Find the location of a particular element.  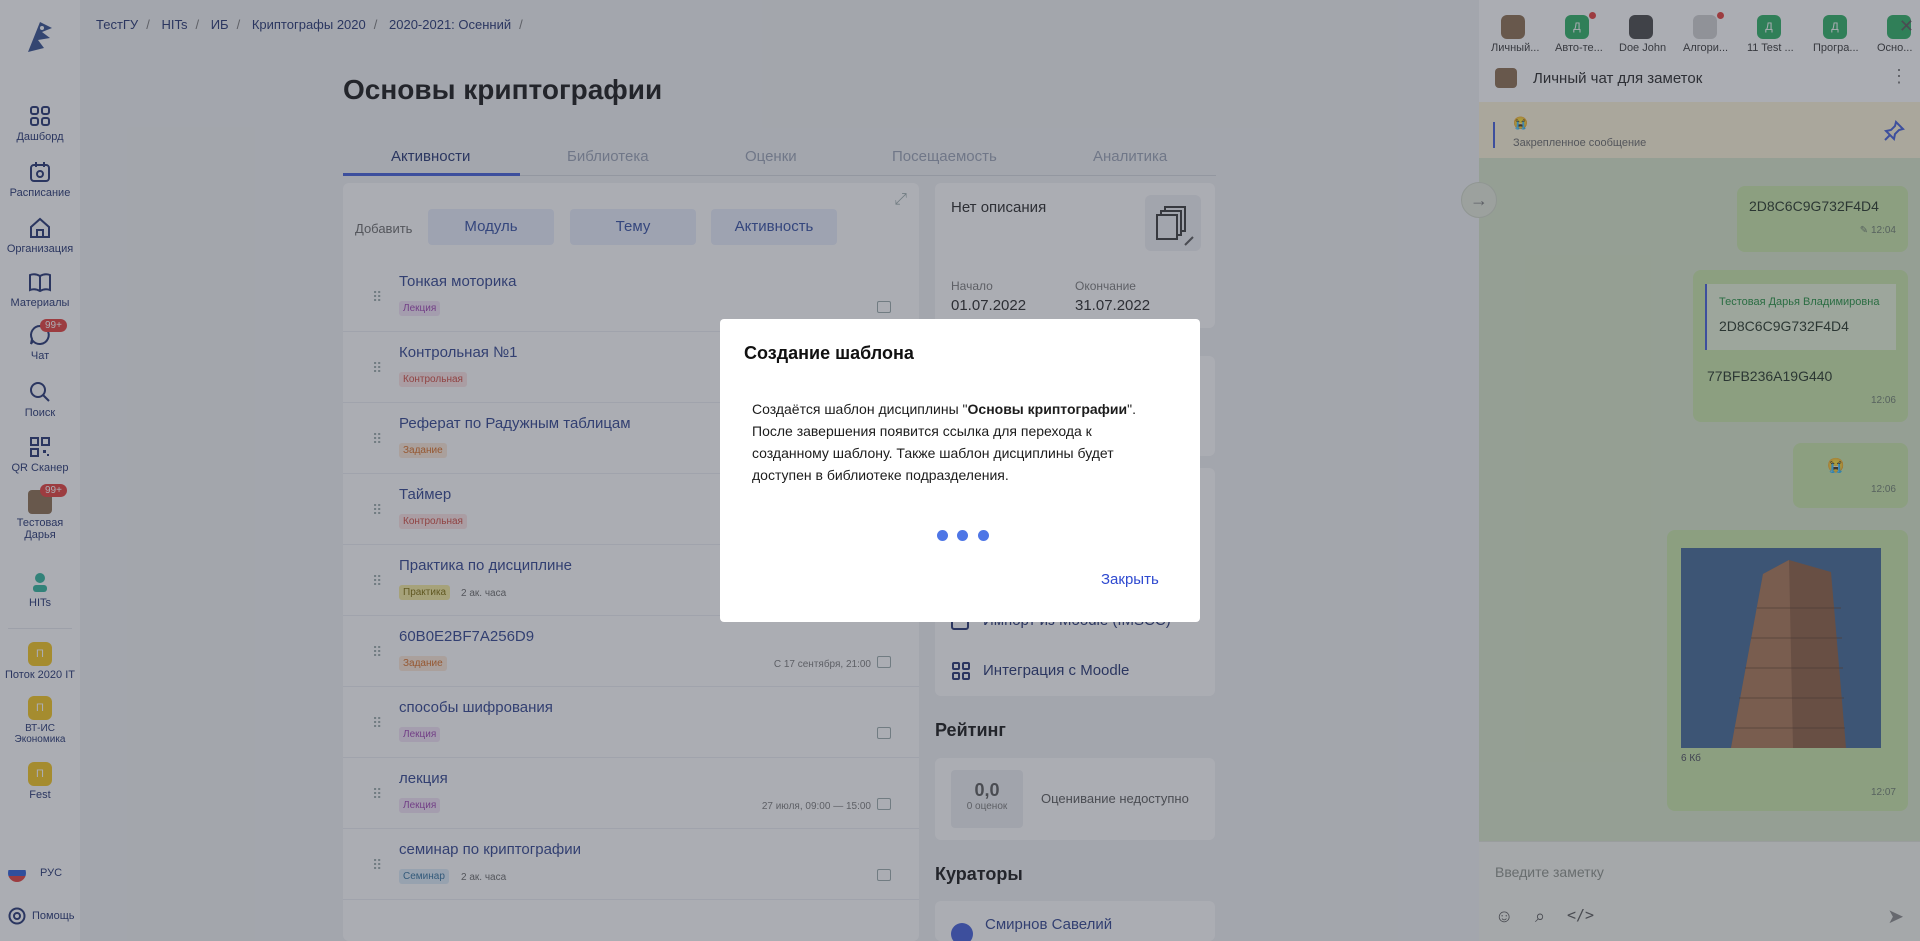

close-button: Закрыть is located at coordinates (1130, 579).